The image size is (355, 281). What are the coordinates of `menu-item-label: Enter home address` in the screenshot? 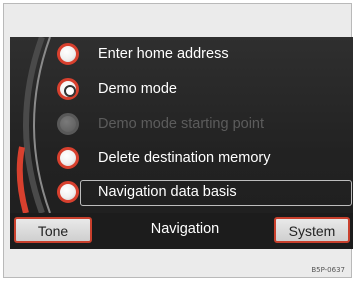 It's located at (163, 54).